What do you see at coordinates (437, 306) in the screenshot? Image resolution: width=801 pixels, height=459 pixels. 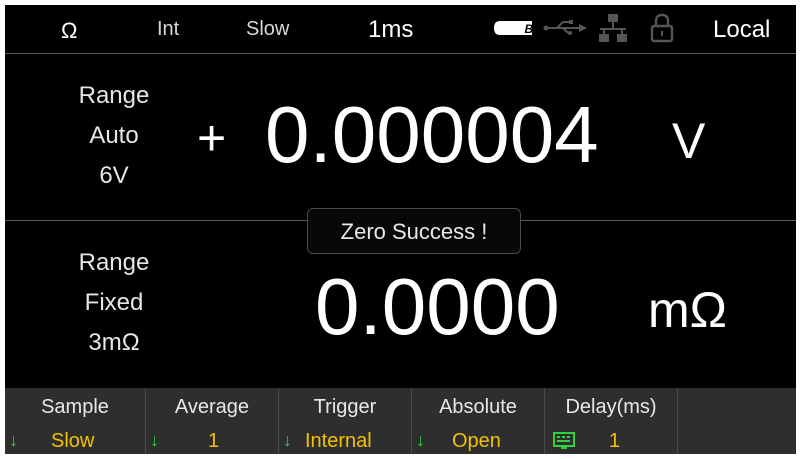 I see `resistance-reading: 0.0000` at bounding box center [437, 306].